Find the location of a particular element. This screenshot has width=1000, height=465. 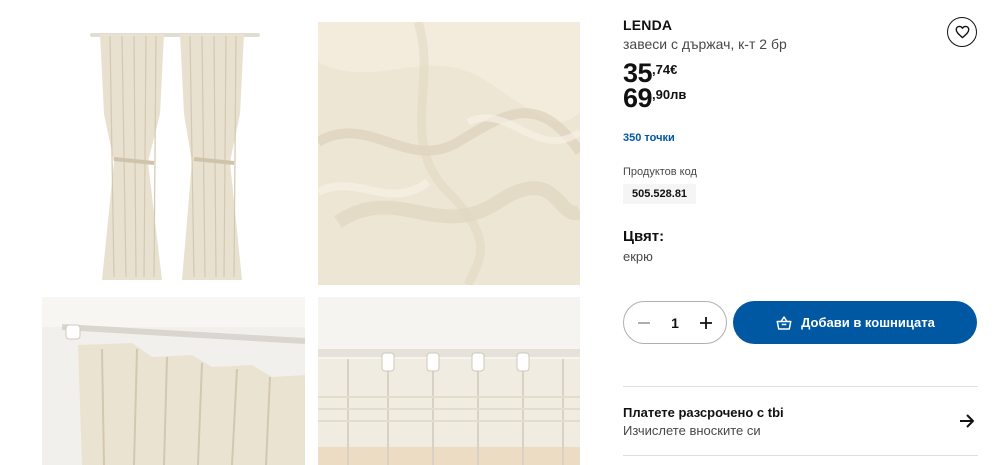

curtain-rail-illustration is located at coordinates (173, 381).